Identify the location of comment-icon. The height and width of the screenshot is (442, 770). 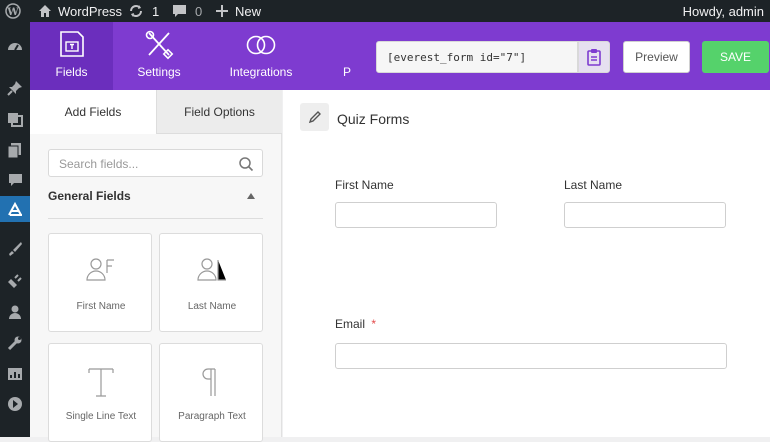
(179, 11).